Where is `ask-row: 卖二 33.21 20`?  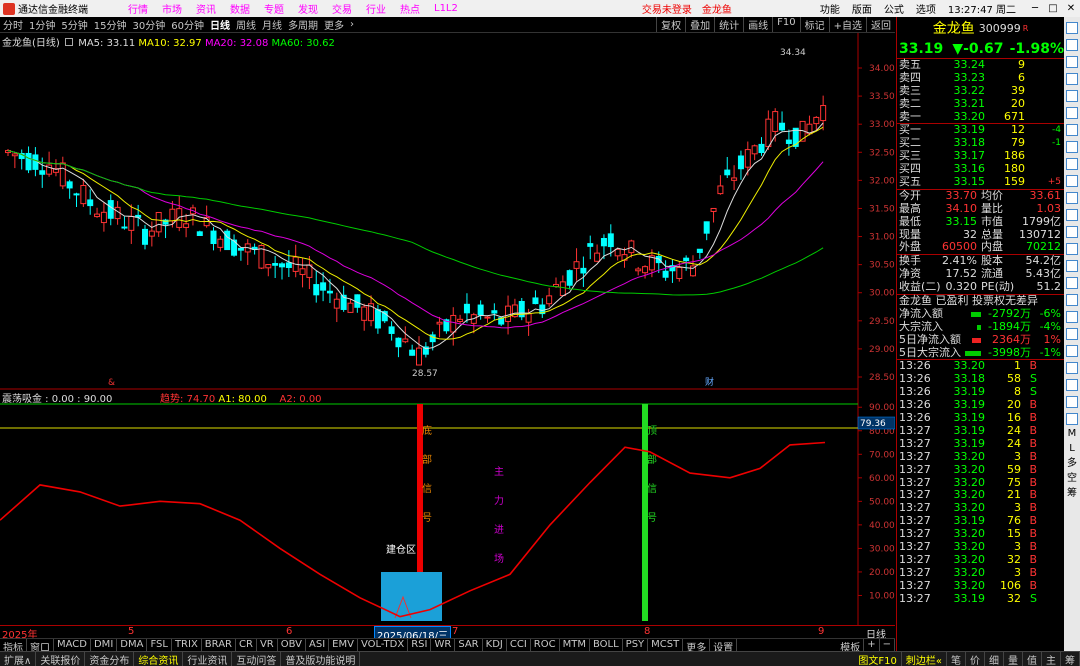 ask-row: 卖二 33.21 20 is located at coordinates (980, 104).